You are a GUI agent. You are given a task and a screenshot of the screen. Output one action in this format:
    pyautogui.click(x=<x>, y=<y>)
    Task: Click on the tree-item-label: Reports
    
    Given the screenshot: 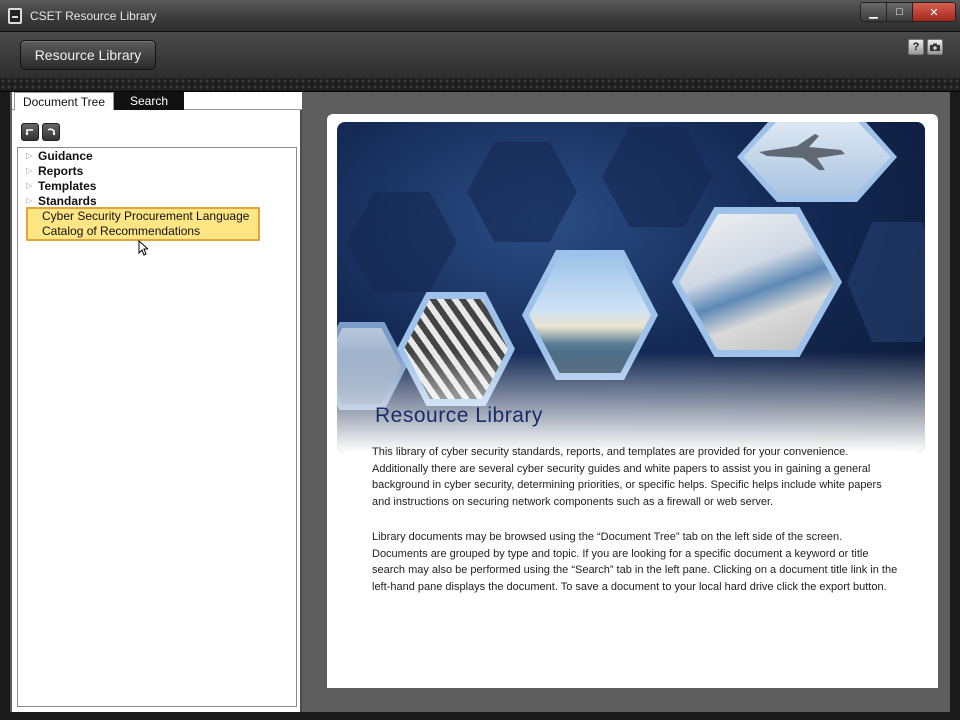 What is the action you would take?
    pyautogui.click(x=61, y=170)
    